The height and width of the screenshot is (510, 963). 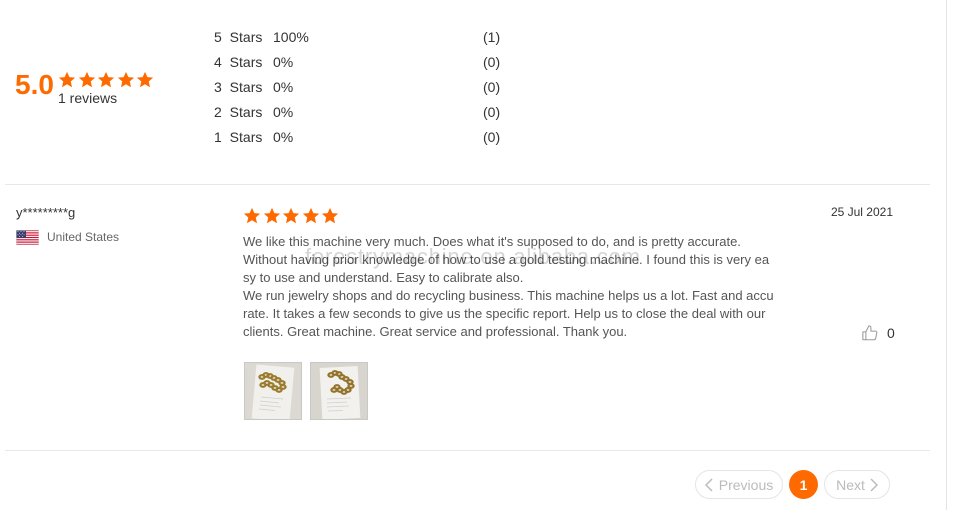 I want to click on rating-breakdown-row: 3 Stars 0% (0), so click(x=260, y=87).